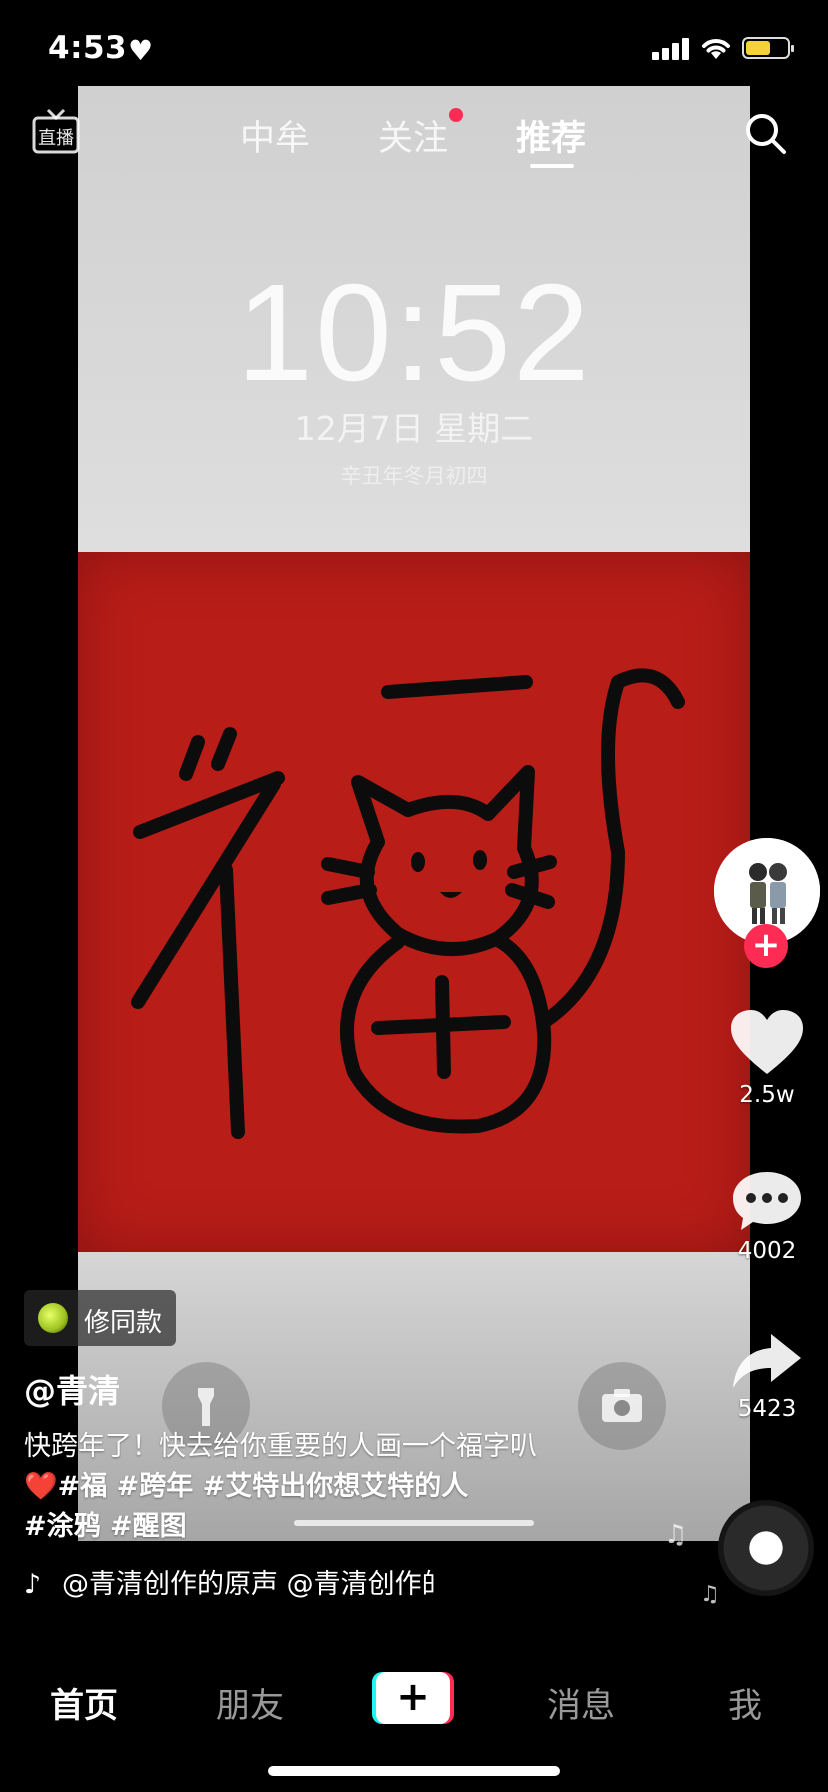 This screenshot has width=828, height=1792. I want to click on camera-icon, so click(622, 1406).